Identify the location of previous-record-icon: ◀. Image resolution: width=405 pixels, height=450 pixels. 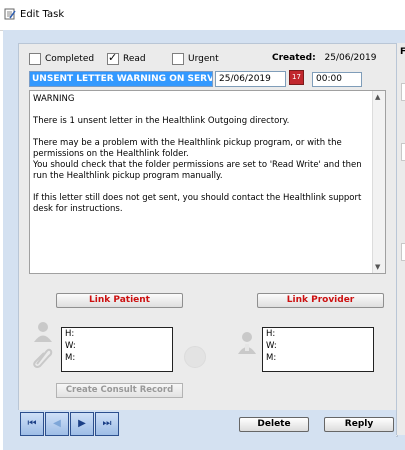
(57, 424).